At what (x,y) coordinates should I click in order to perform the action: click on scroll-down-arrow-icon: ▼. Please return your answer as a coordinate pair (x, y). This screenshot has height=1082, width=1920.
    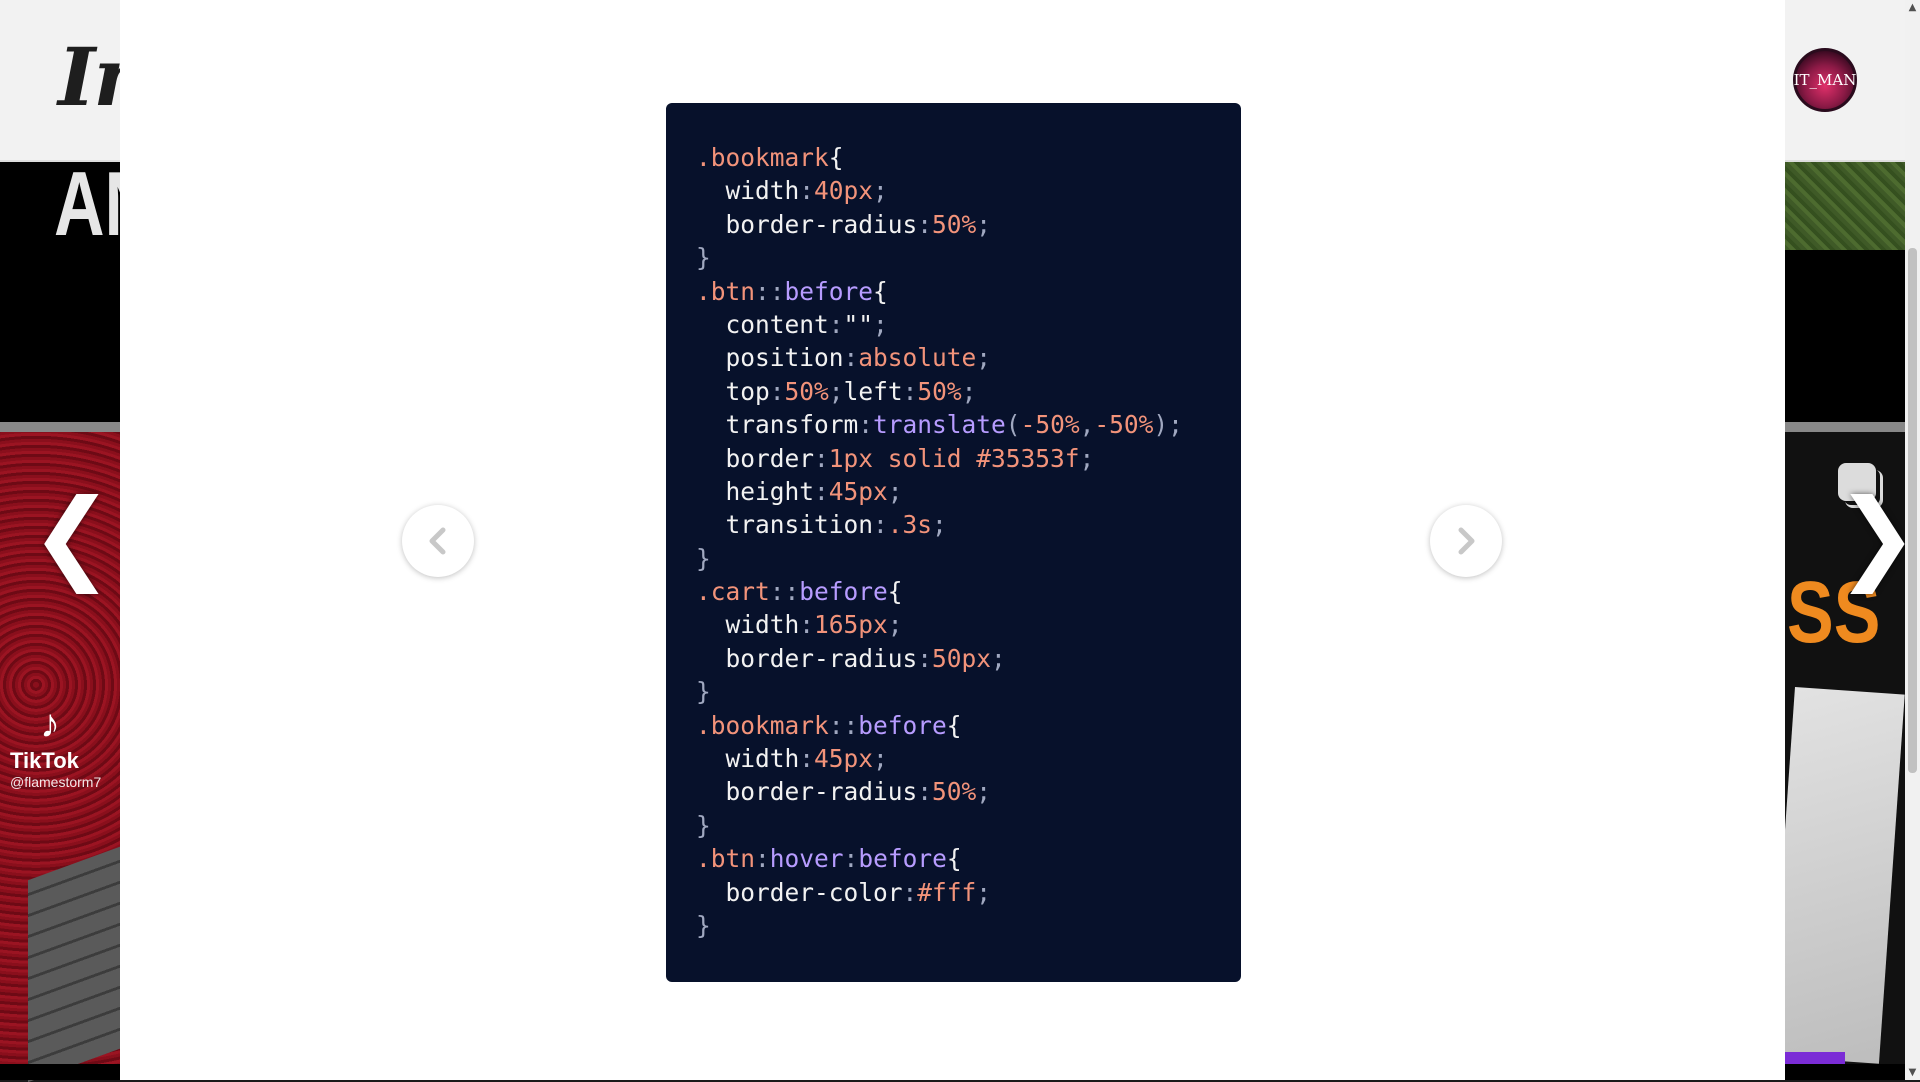
    Looking at the image, I should click on (1912, 1072).